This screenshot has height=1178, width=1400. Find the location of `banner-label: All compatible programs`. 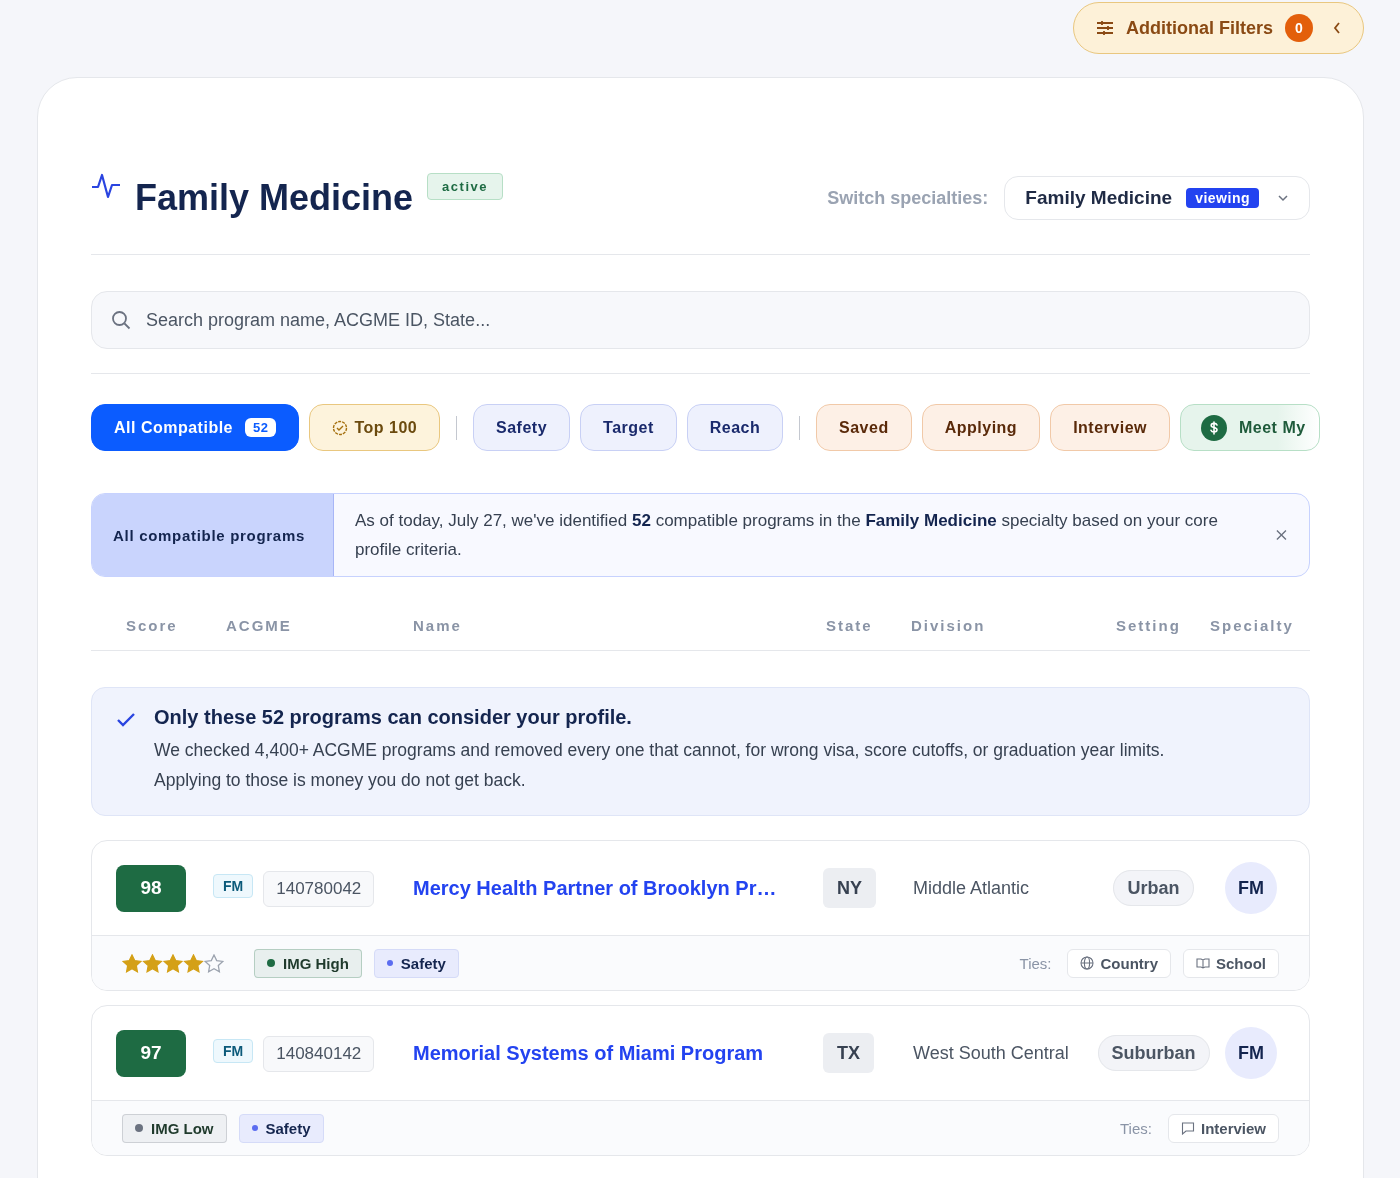

banner-label: All compatible programs is located at coordinates (209, 535).